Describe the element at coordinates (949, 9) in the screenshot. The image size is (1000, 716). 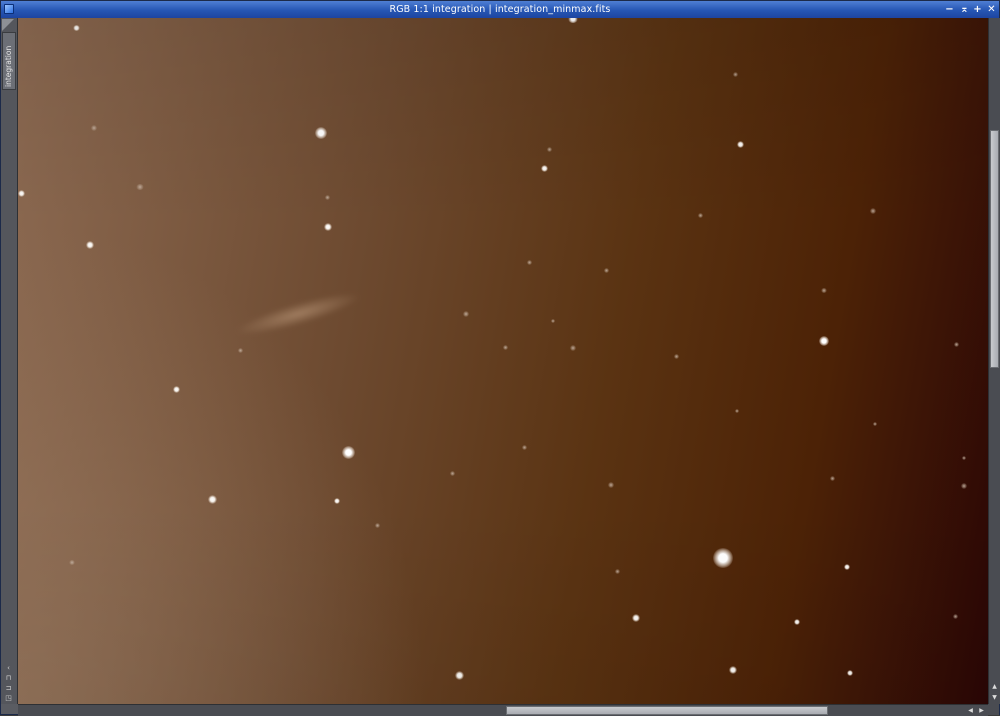
I see `minimize-button: −` at that location.